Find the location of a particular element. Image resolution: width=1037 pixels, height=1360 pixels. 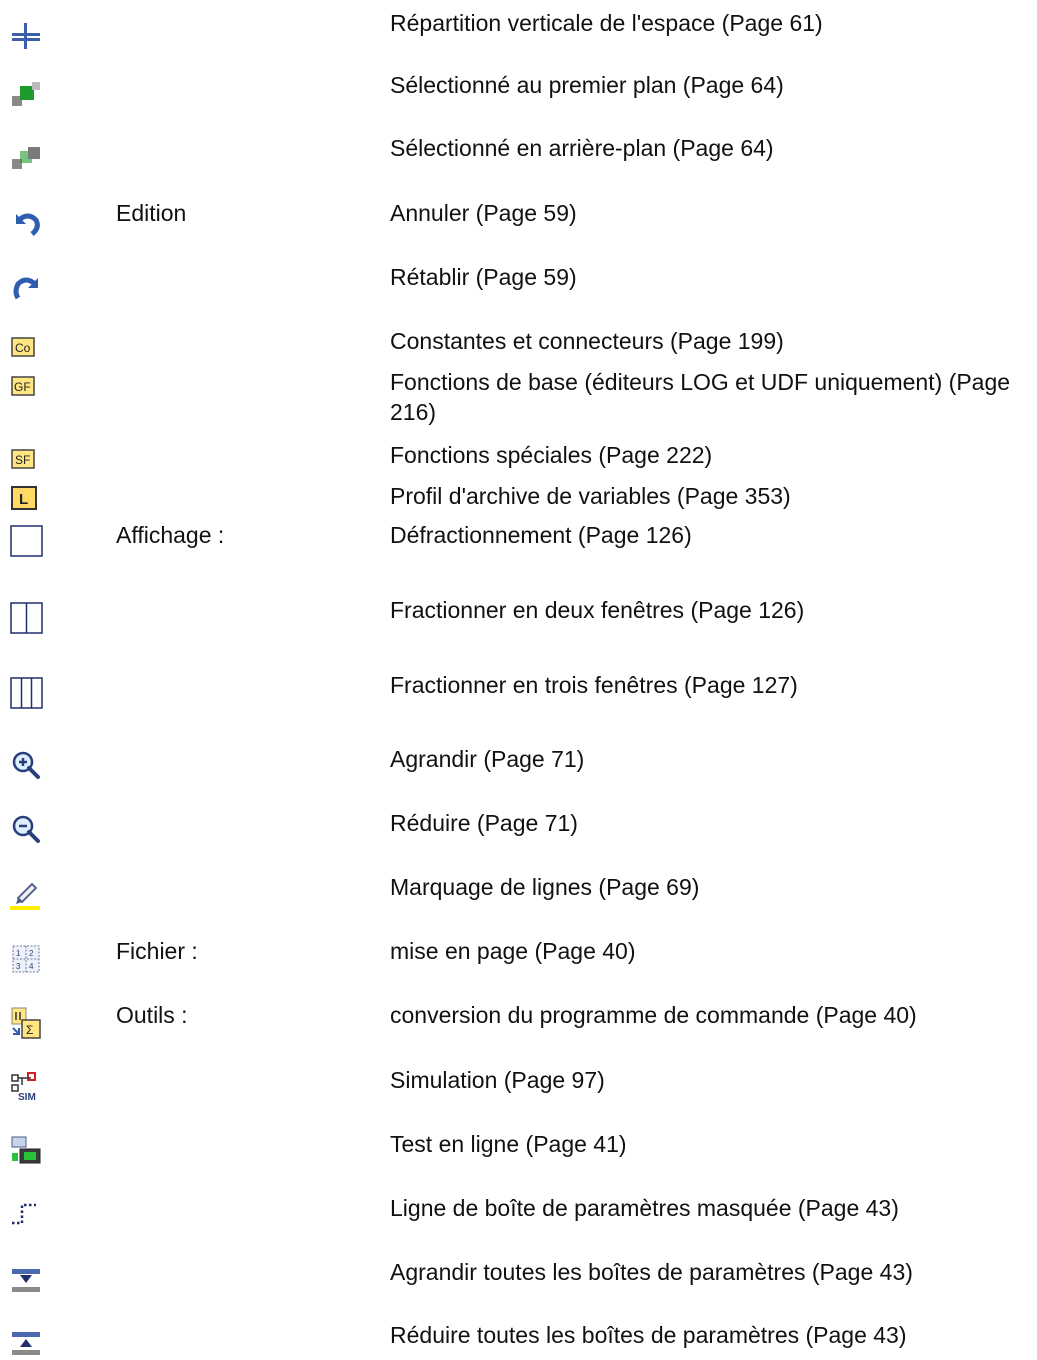

sf-block-icon: SF is located at coordinates (27, 459).